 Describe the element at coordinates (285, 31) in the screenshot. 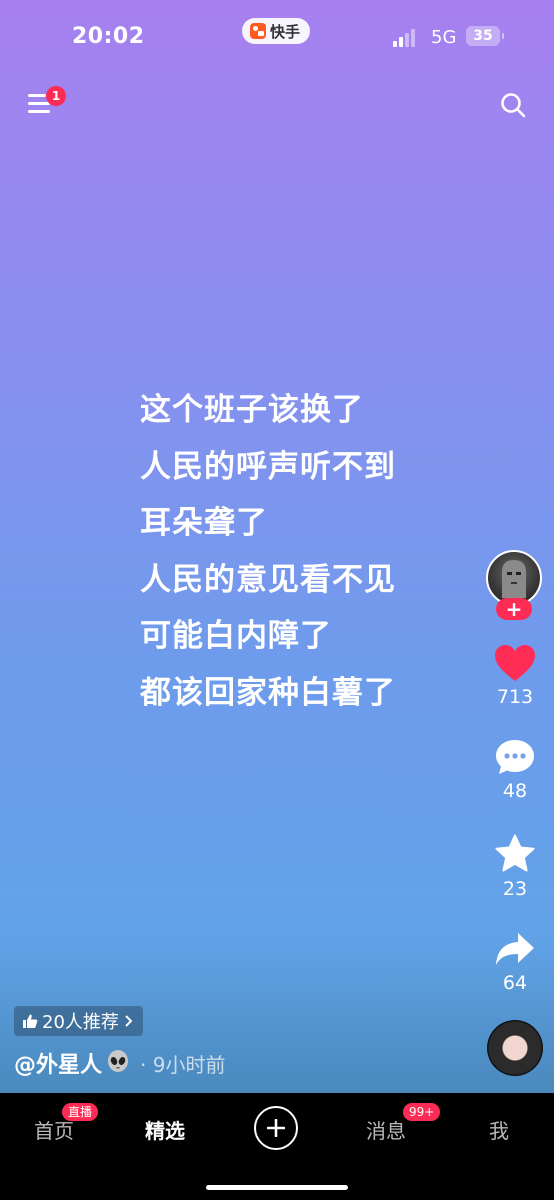

I see `app-name: 快手` at that location.